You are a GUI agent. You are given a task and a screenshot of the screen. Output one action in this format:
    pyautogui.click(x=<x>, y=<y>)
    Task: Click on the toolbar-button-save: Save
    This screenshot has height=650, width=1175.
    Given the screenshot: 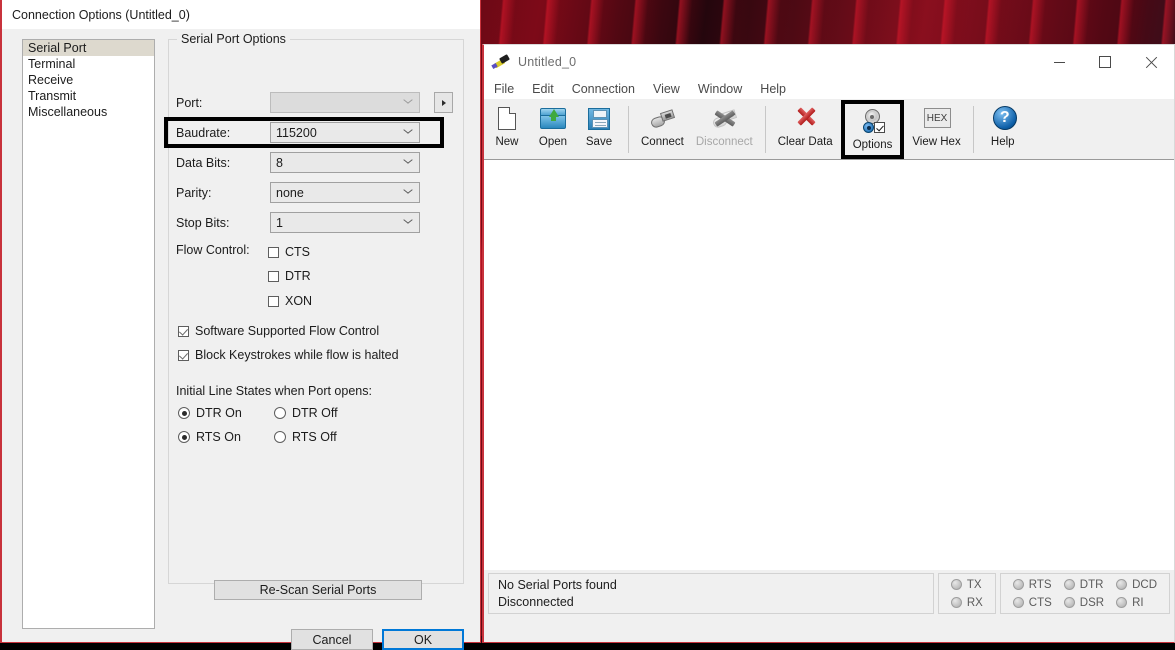 What is the action you would take?
    pyautogui.click(x=599, y=129)
    